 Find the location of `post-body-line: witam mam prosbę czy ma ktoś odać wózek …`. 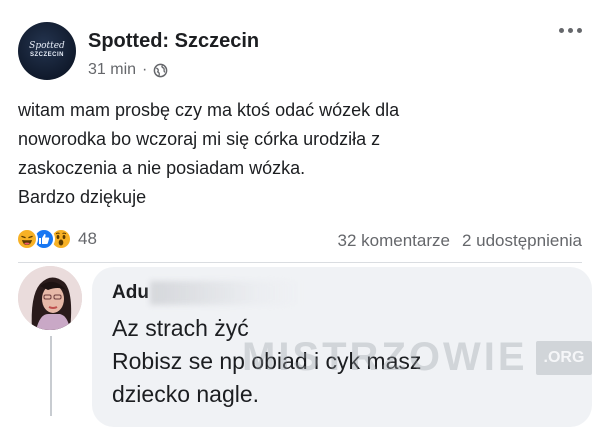

post-body-line: witam mam prosbę czy ma ktoś odać wózek … is located at coordinates (209, 110).